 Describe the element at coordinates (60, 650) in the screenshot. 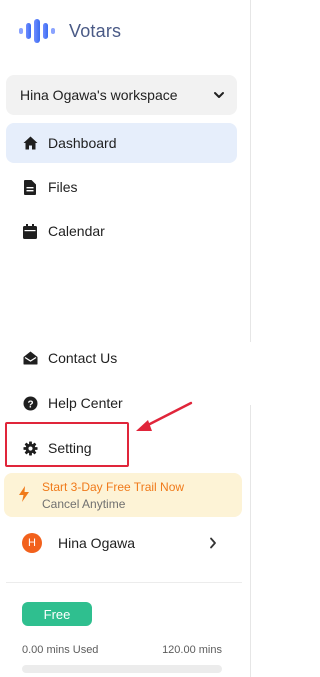

I see `usage-used: 0.00 mins Used` at that location.